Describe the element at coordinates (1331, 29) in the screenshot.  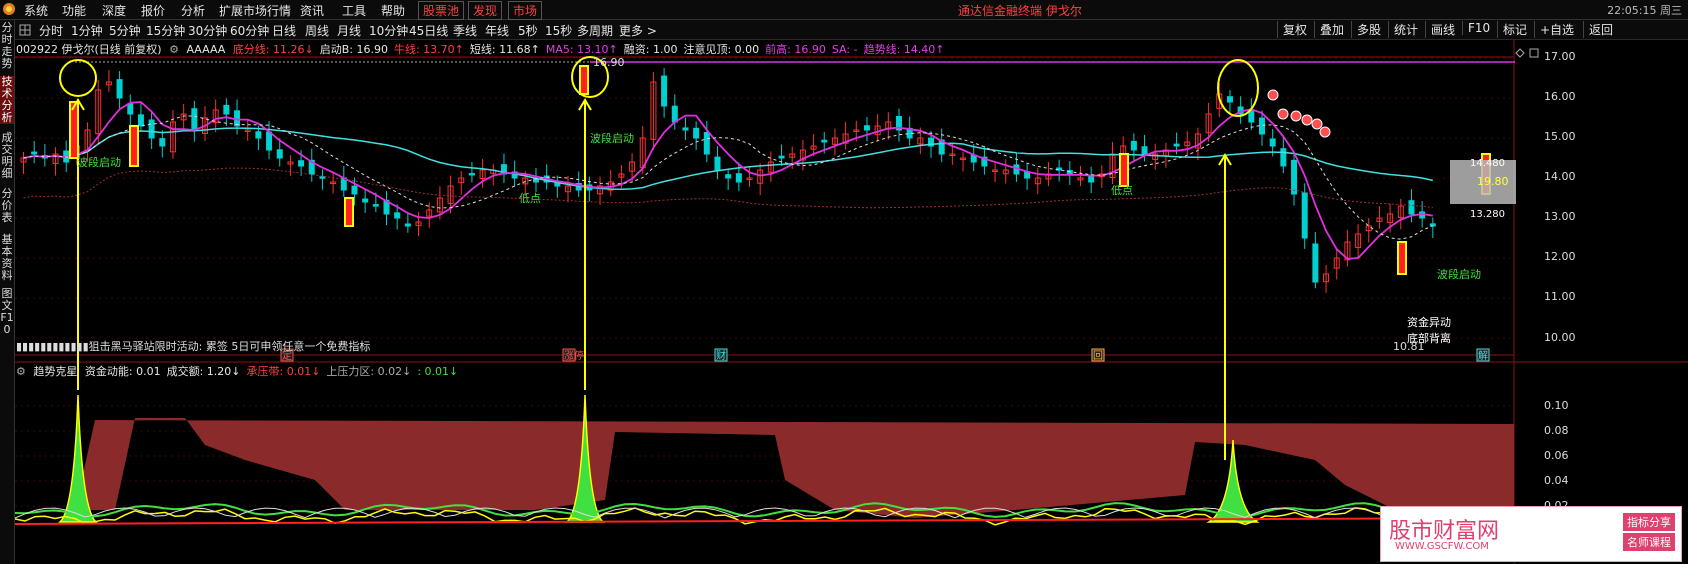
I see `overlay-button: 叠加` at that location.